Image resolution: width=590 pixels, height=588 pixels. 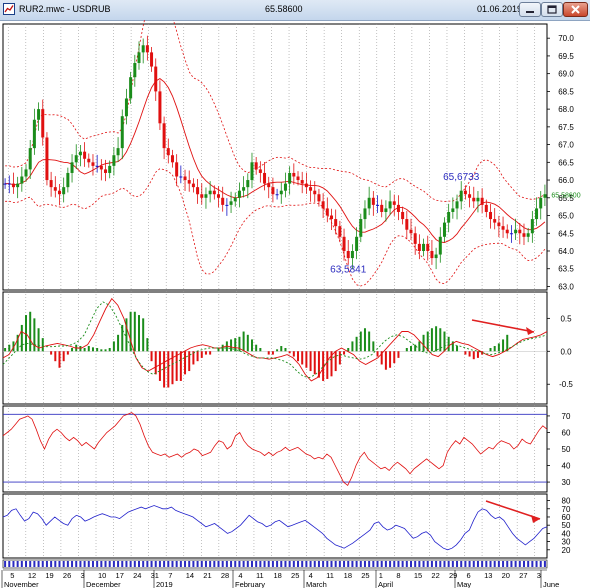 I want to click on x-tick-label: 29, so click(x=453, y=575).